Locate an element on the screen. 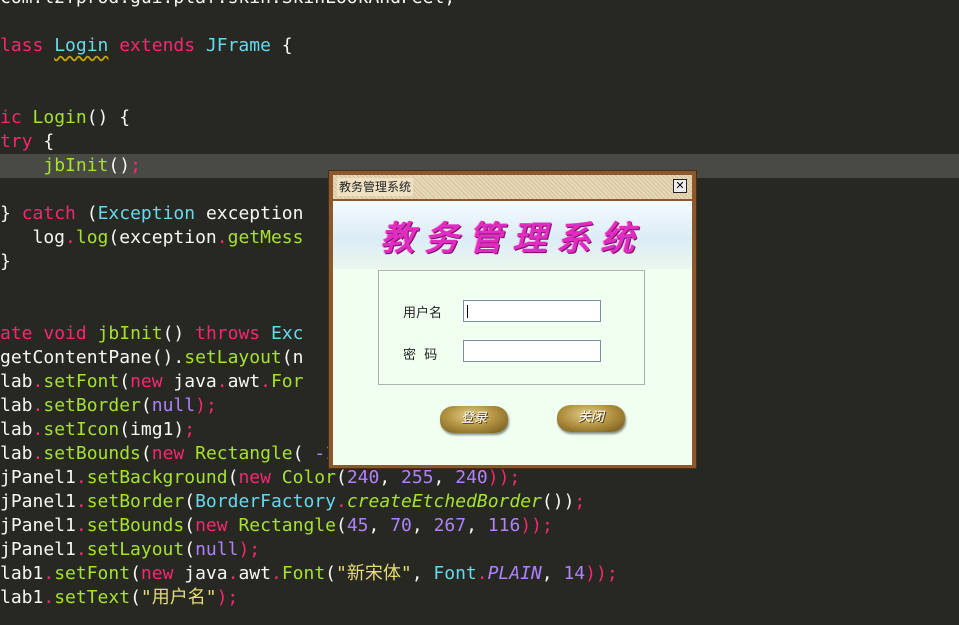 The width and height of the screenshot is (959, 625). code-token: 240 is located at coordinates (471, 477).